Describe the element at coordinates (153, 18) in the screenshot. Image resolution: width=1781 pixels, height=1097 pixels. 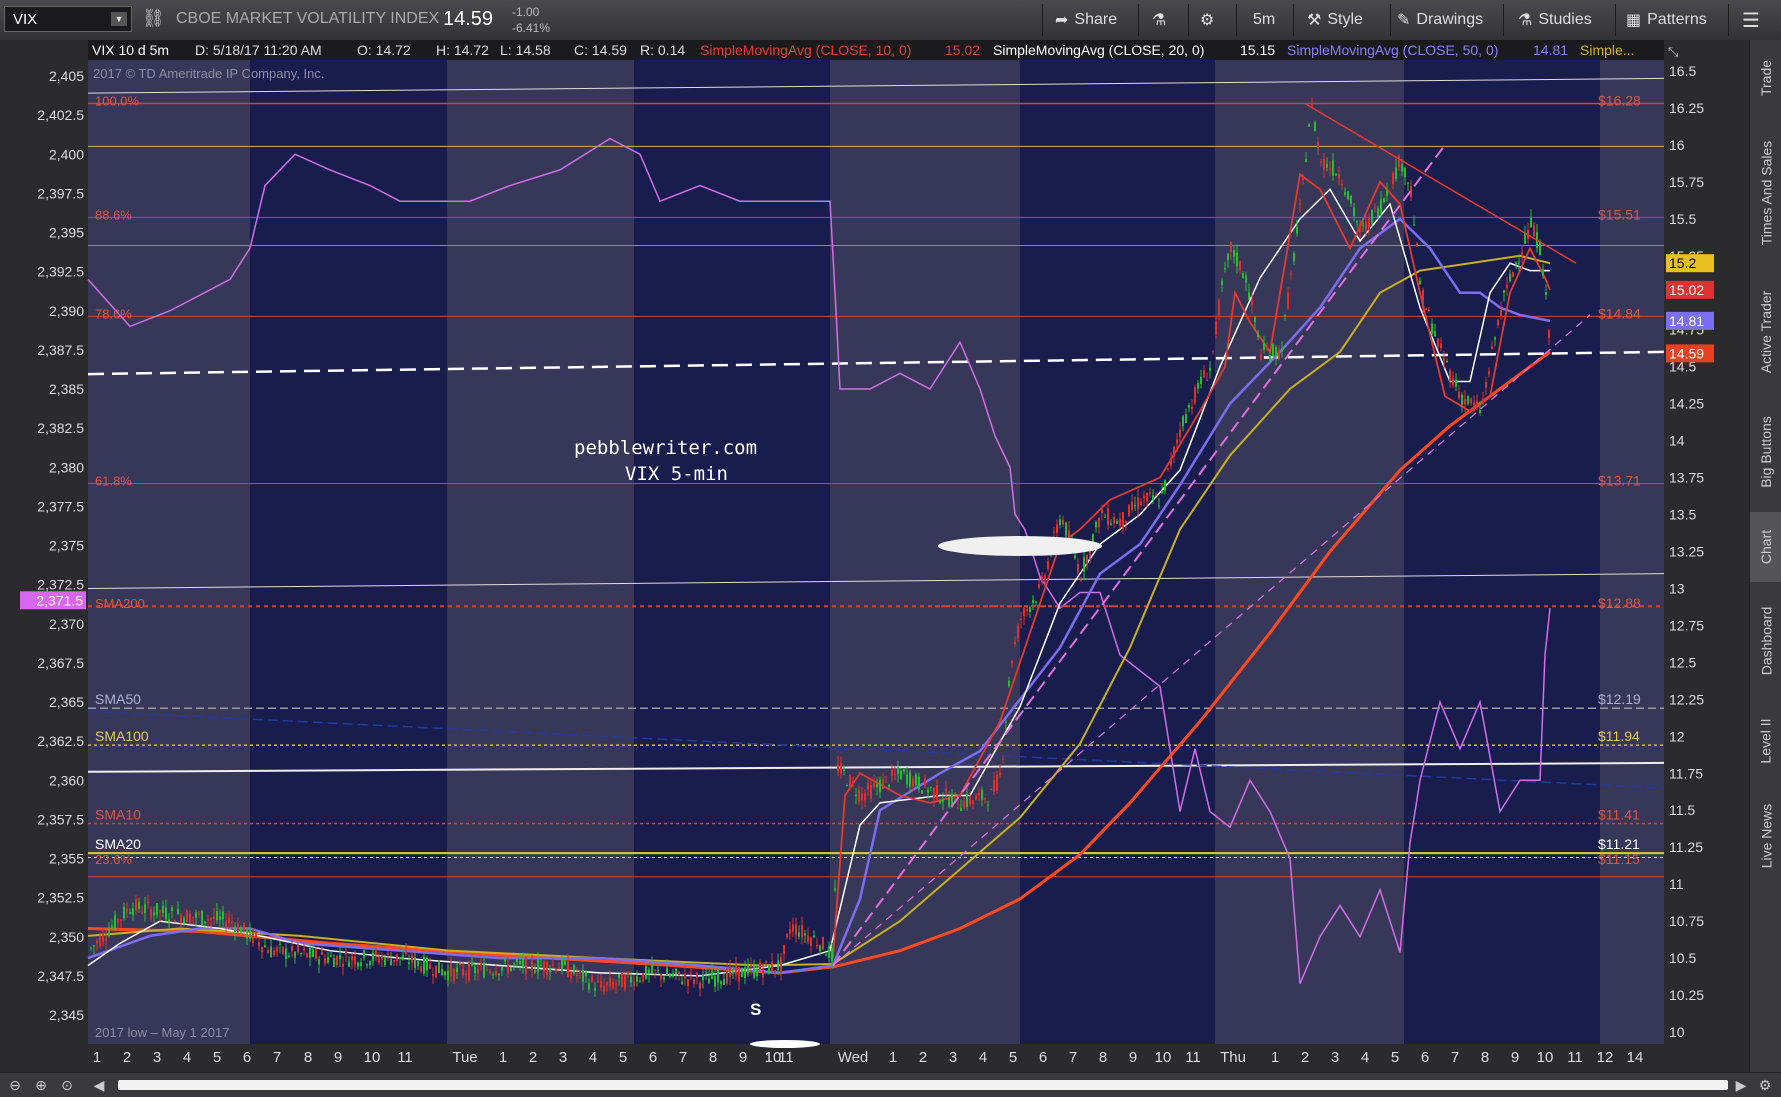
I see `link-icon: ⛓` at that location.